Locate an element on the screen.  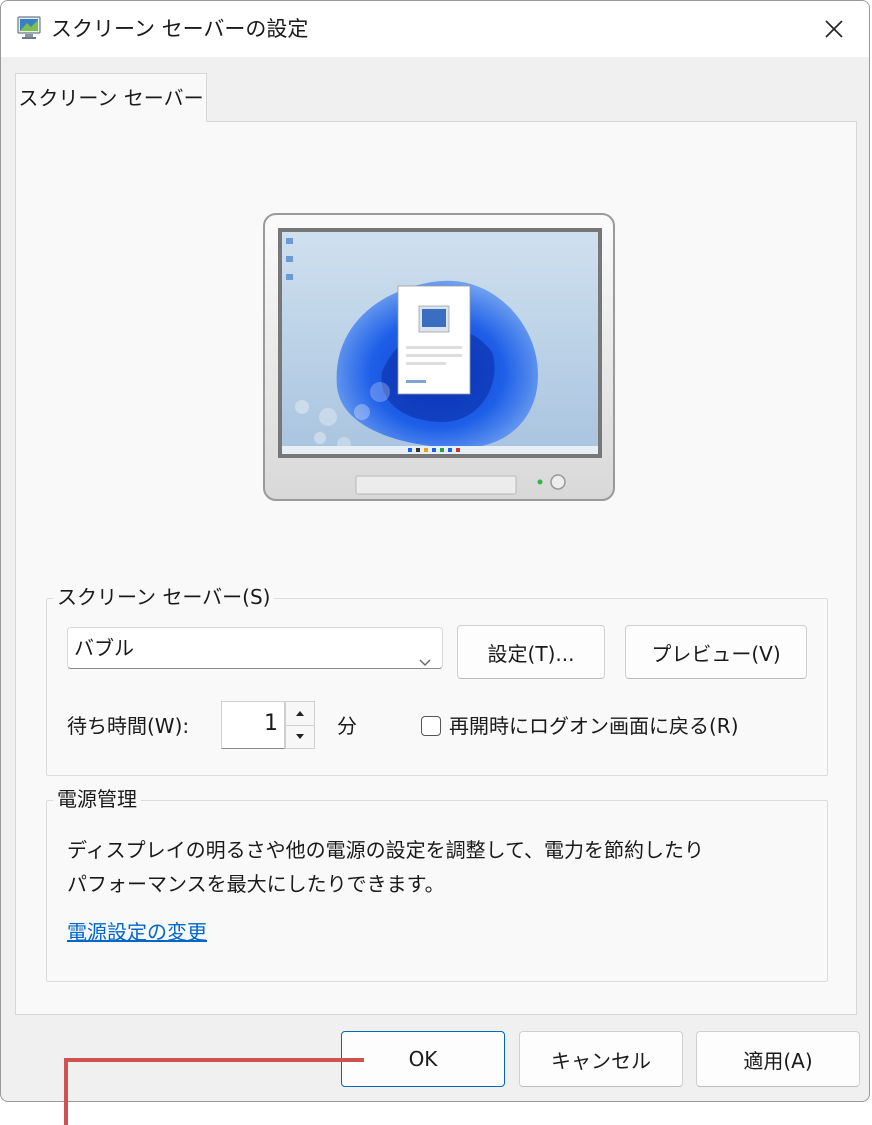
power-group-label: 電源管理 is located at coordinates (97, 799).